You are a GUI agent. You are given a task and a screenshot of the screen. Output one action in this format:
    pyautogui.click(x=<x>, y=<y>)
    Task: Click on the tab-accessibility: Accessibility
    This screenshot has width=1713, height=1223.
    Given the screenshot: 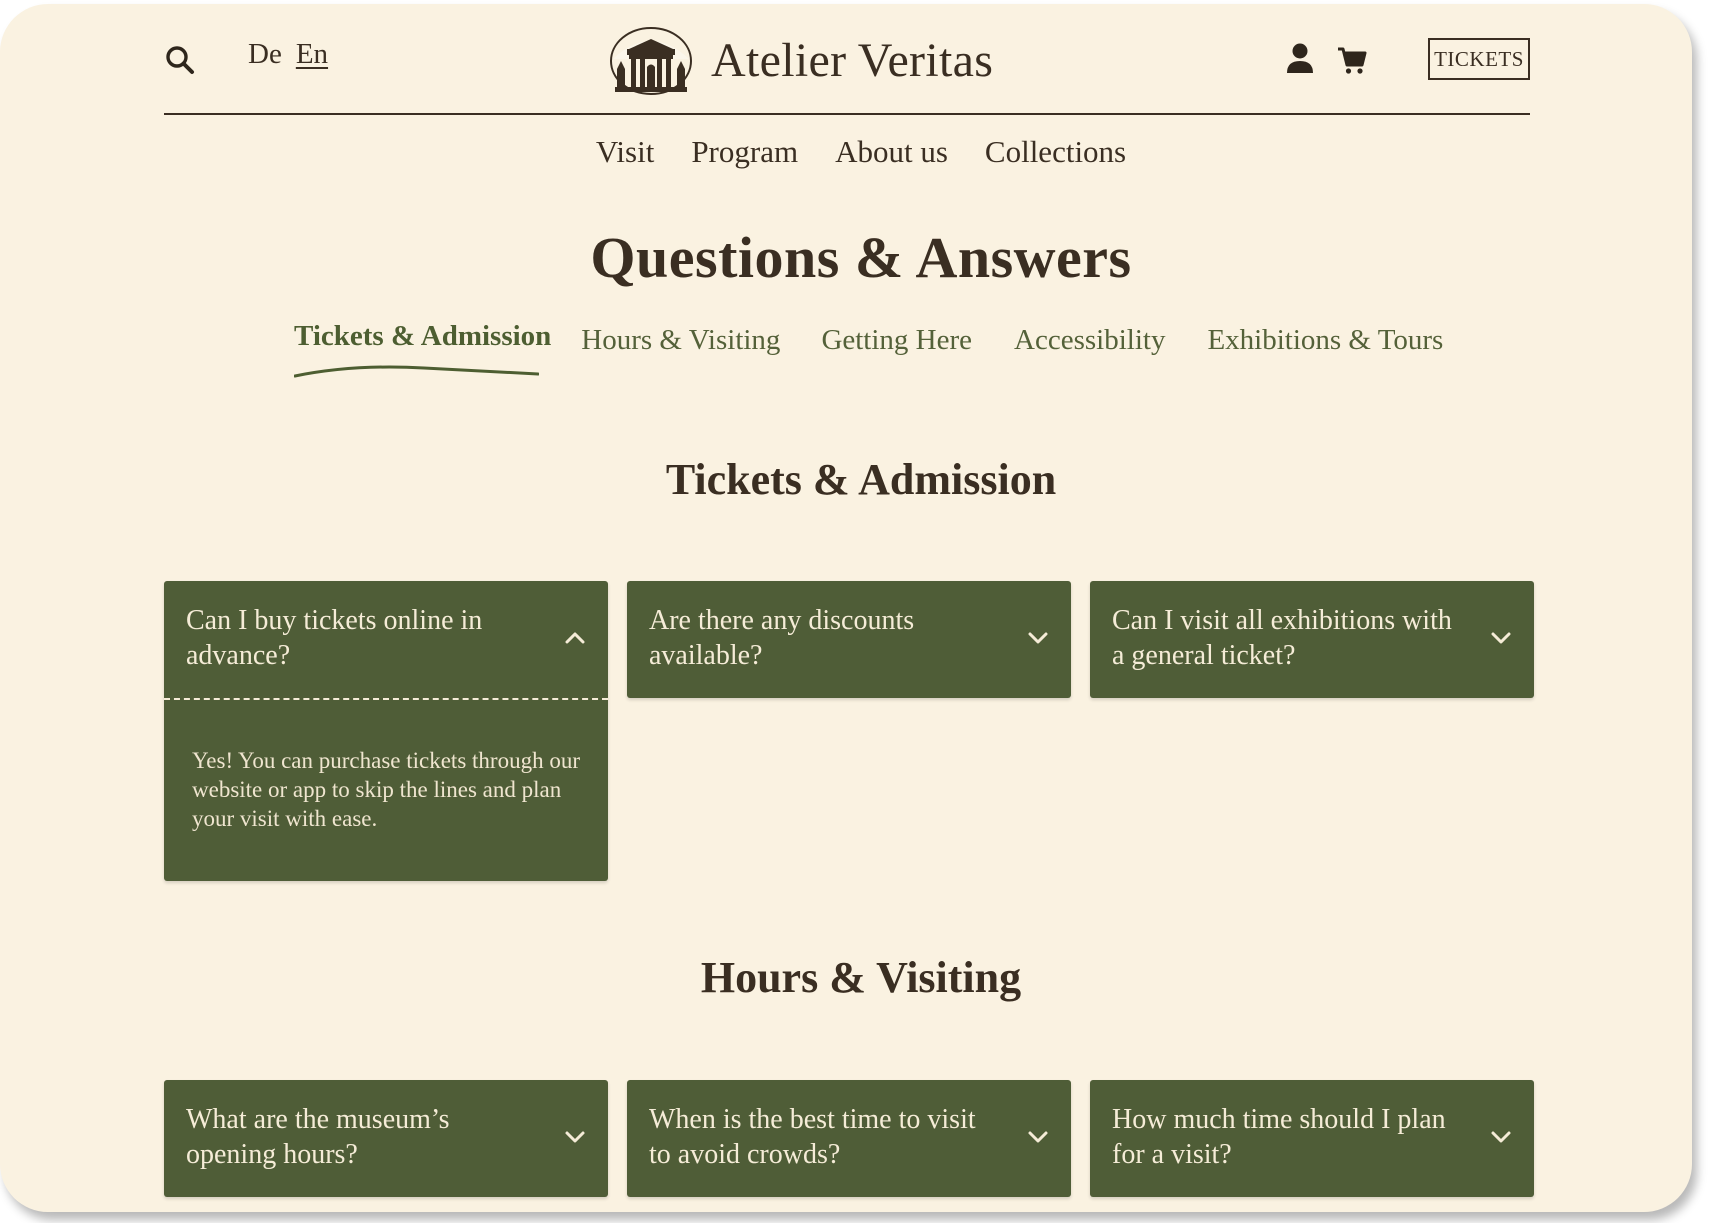 What is the action you would take?
    pyautogui.click(x=1089, y=340)
    